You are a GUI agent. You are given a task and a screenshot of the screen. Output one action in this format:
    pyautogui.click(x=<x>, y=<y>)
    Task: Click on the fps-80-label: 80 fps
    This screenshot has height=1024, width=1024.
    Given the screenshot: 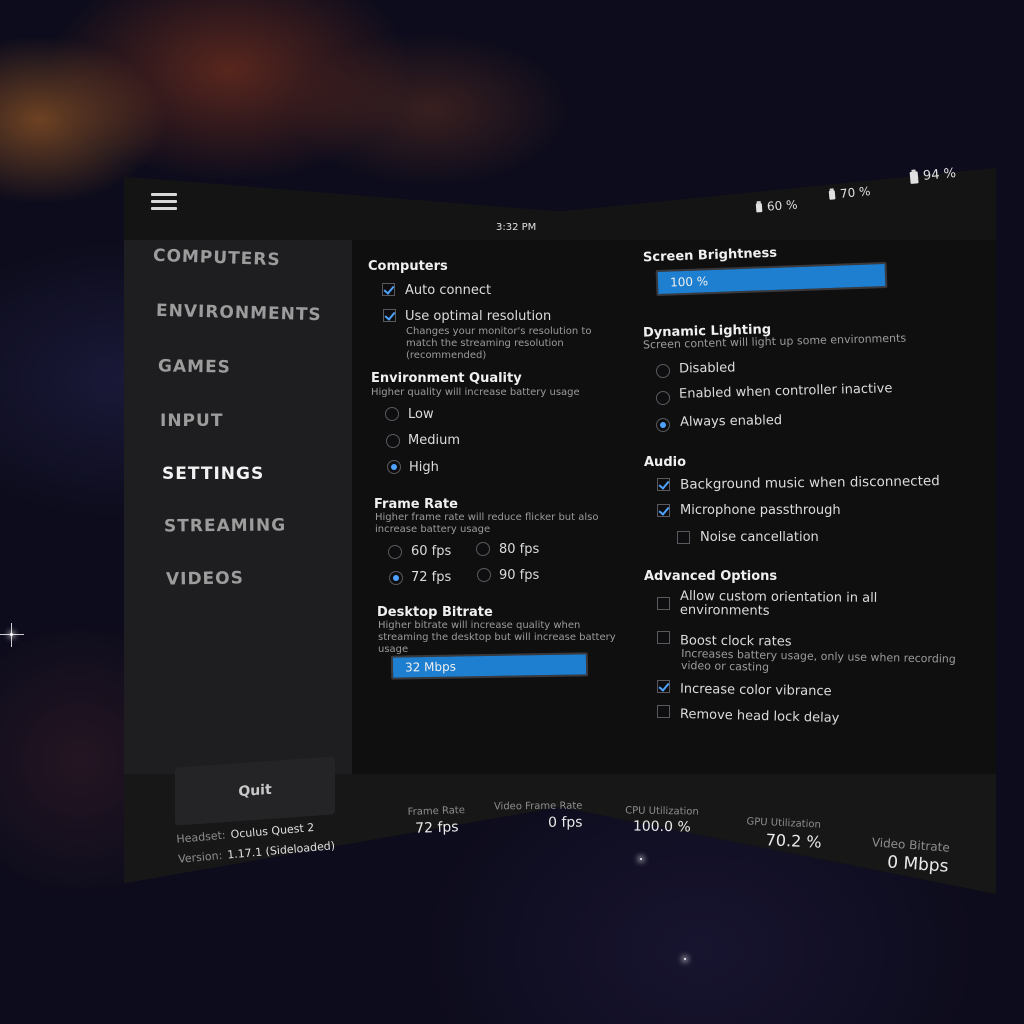 What is the action you would take?
    pyautogui.click(x=519, y=549)
    